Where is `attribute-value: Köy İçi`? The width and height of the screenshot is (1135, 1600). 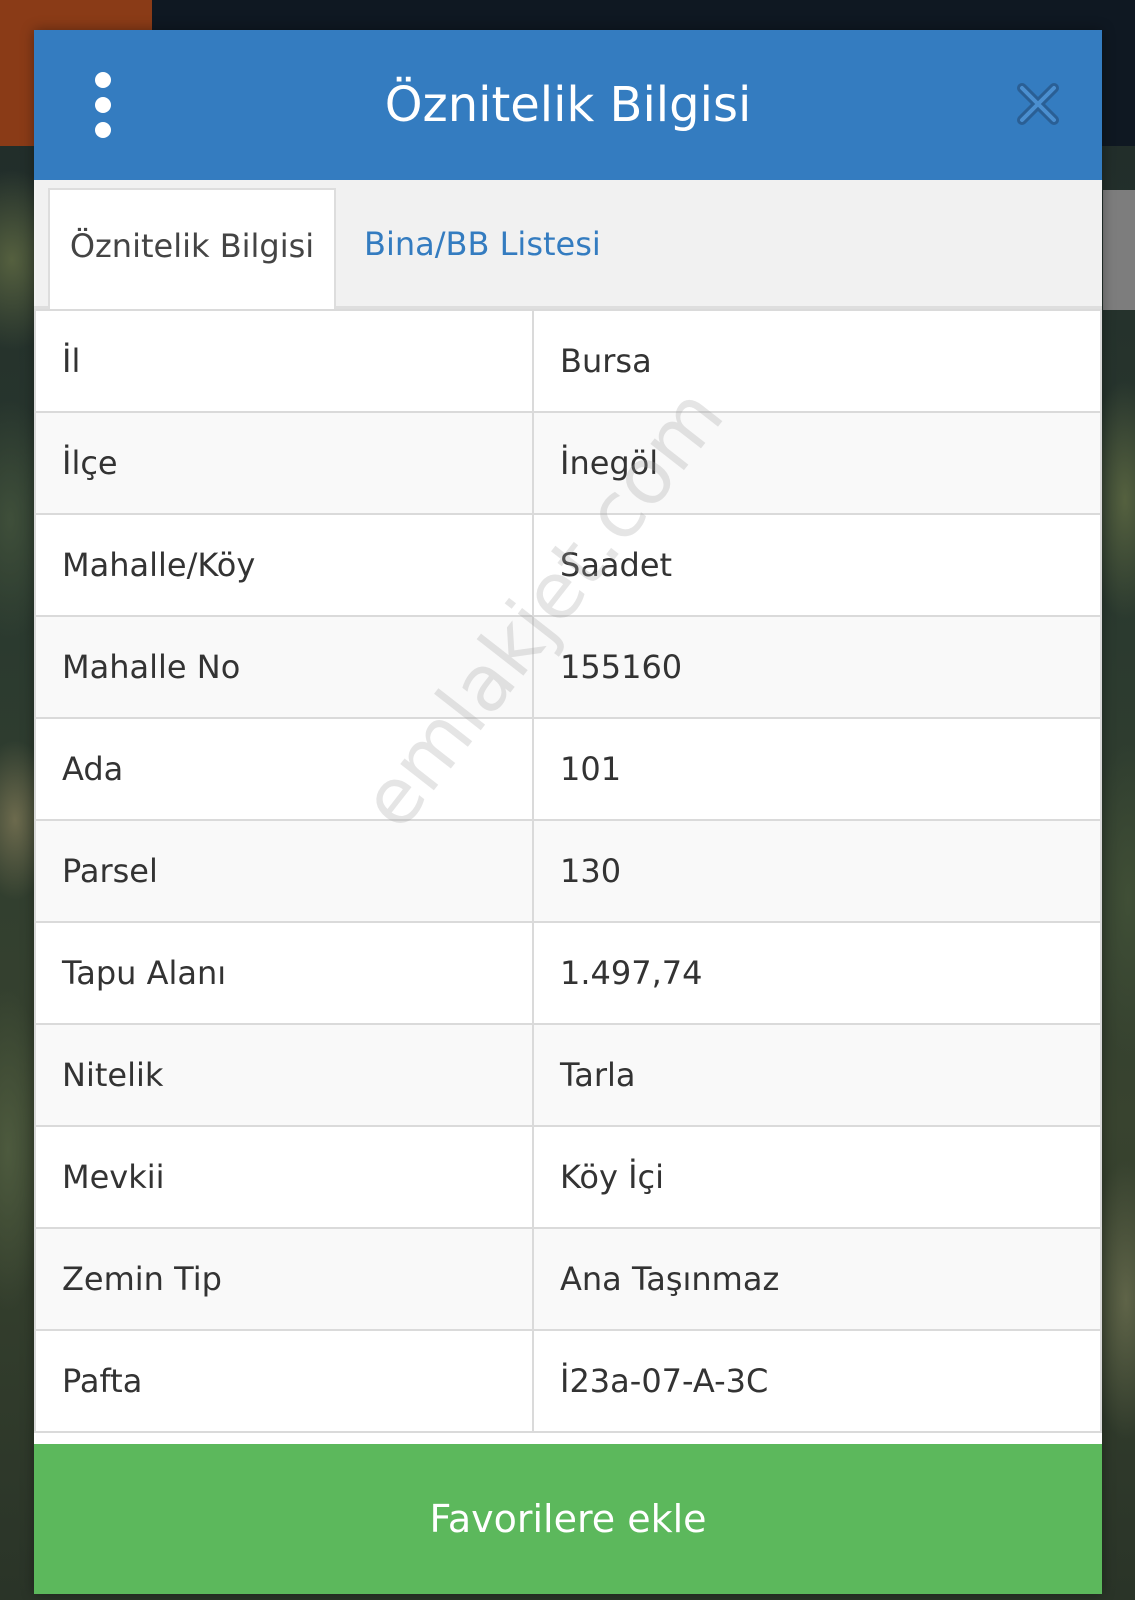 attribute-value: Köy İçi is located at coordinates (817, 1177).